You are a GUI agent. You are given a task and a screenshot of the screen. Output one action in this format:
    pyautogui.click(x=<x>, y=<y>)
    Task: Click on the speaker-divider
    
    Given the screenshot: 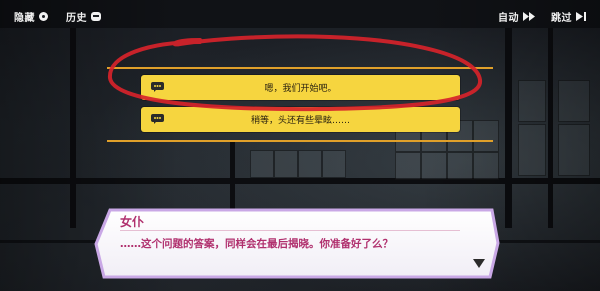 What is the action you would take?
    pyautogui.click(x=290, y=230)
    